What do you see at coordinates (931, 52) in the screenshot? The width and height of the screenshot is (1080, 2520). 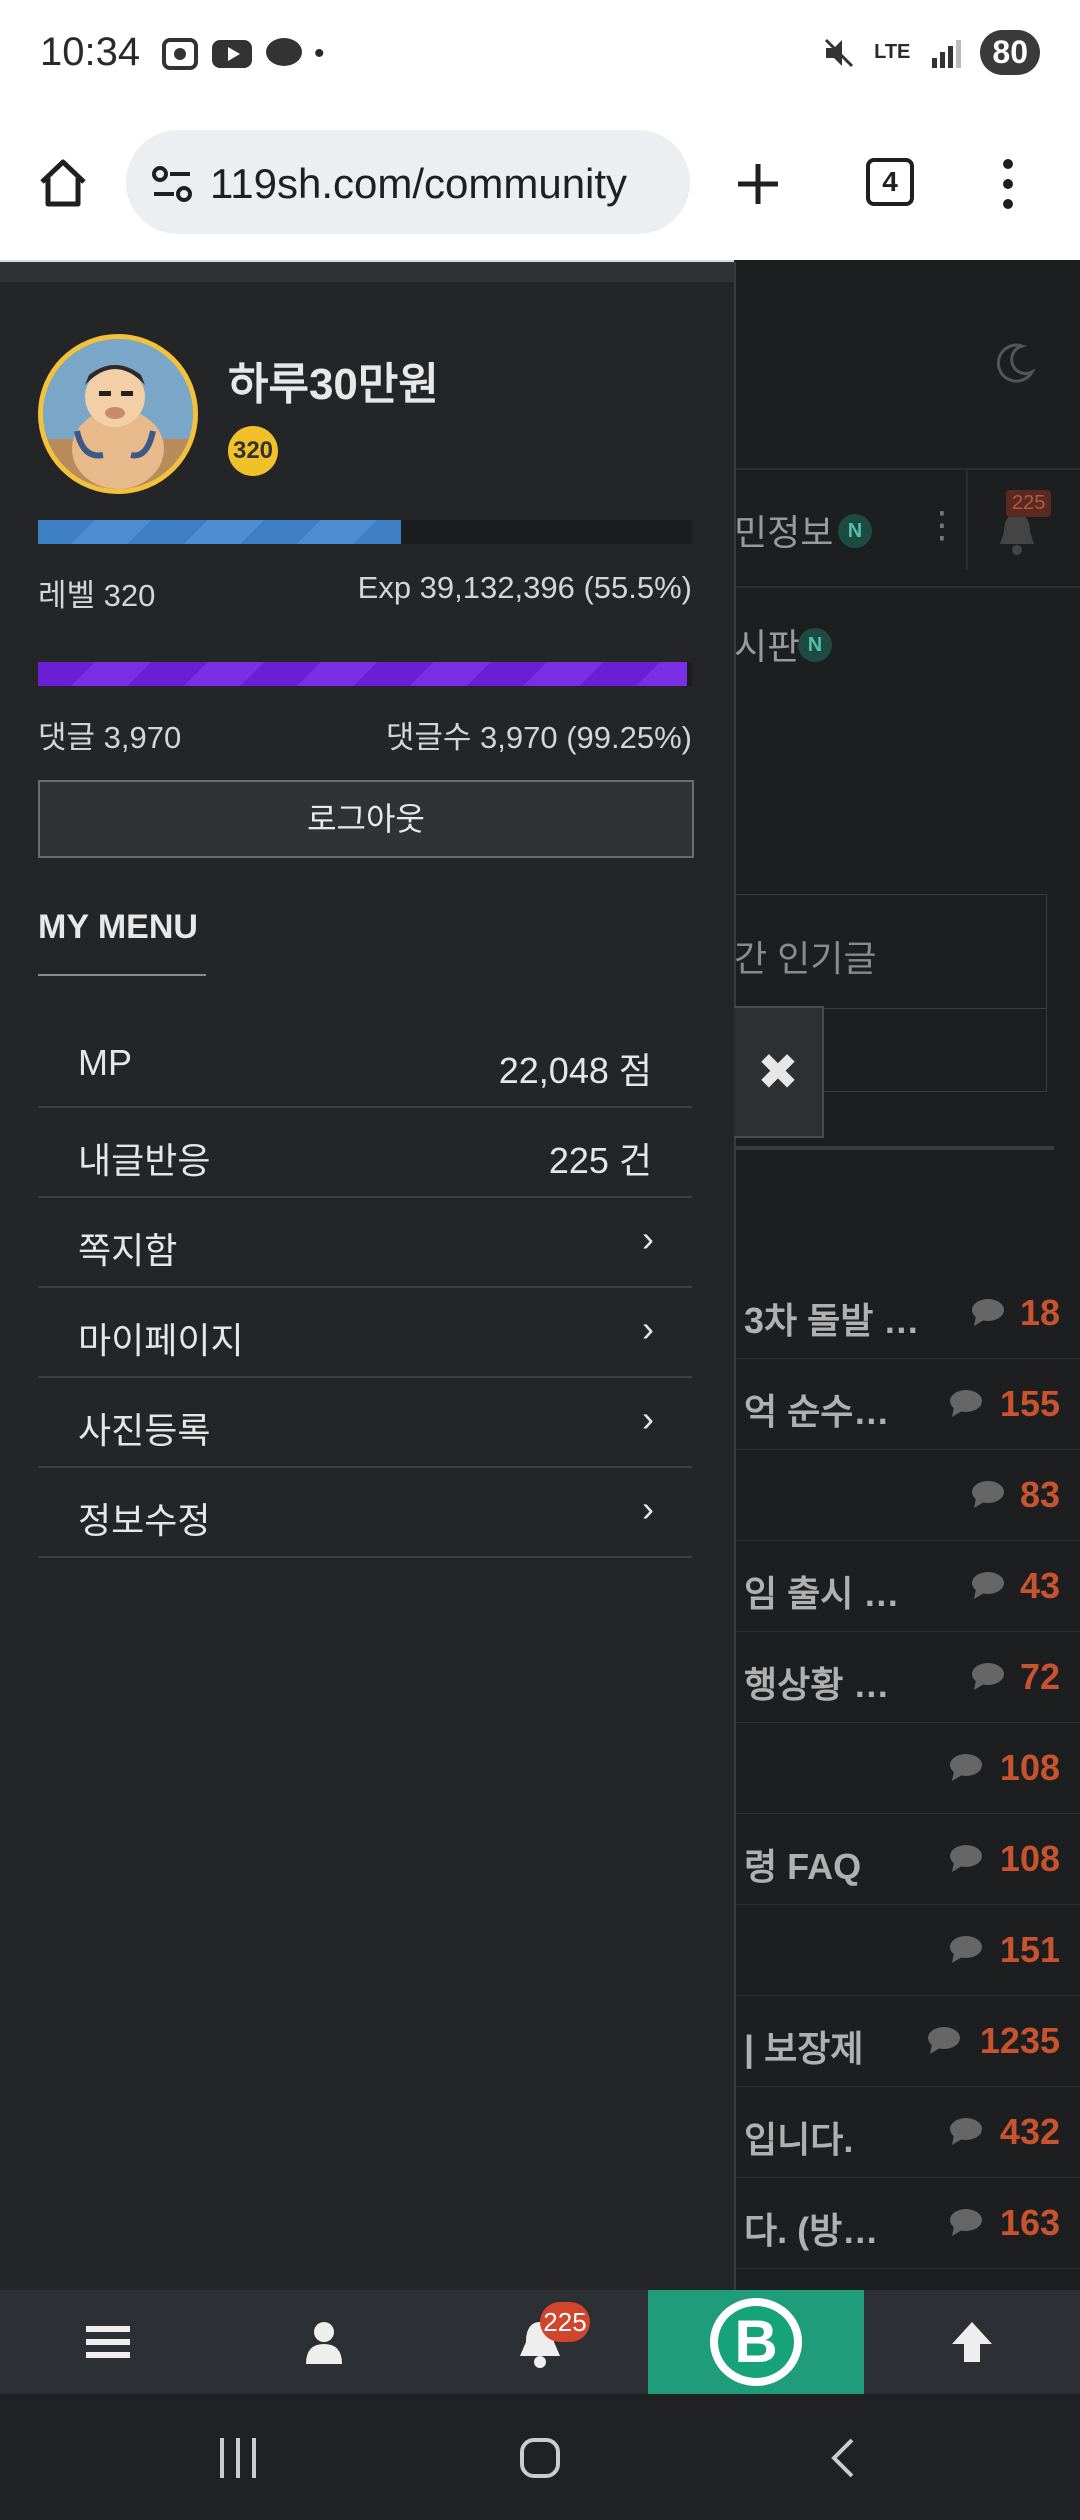 I see `system-icons: LTE 80` at bounding box center [931, 52].